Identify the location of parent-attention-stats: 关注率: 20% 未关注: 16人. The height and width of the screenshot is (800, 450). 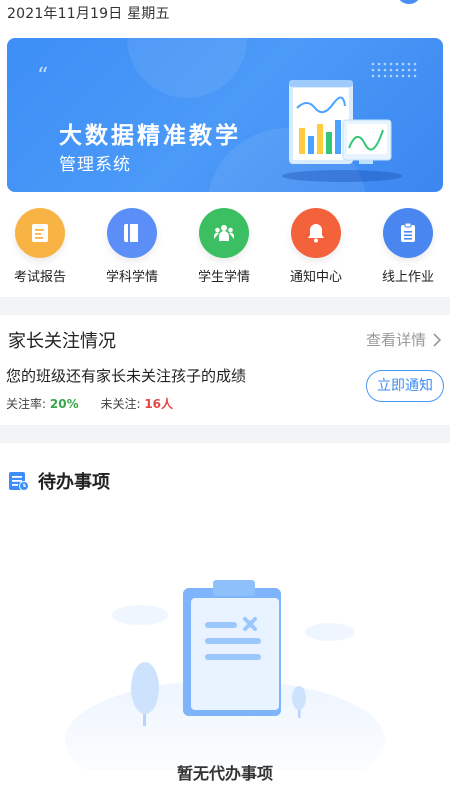
(89, 403).